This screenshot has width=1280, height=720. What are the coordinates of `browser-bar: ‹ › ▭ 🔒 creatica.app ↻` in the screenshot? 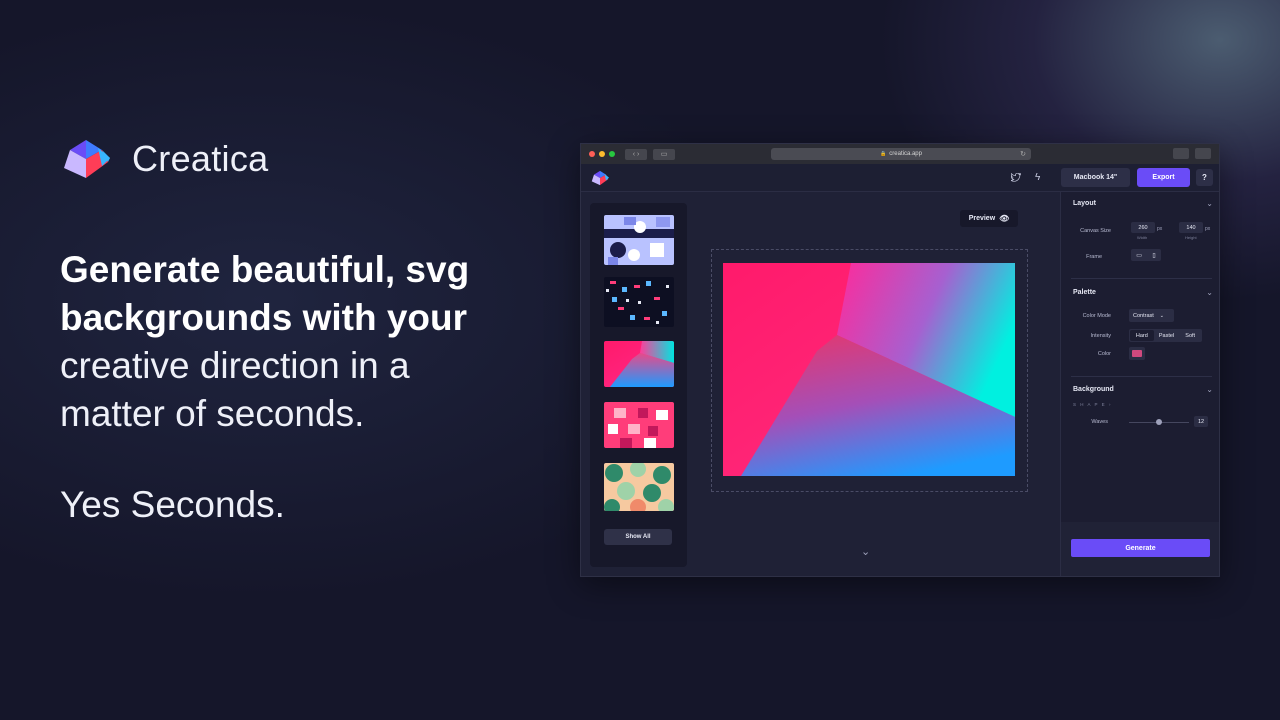 It's located at (900, 154).